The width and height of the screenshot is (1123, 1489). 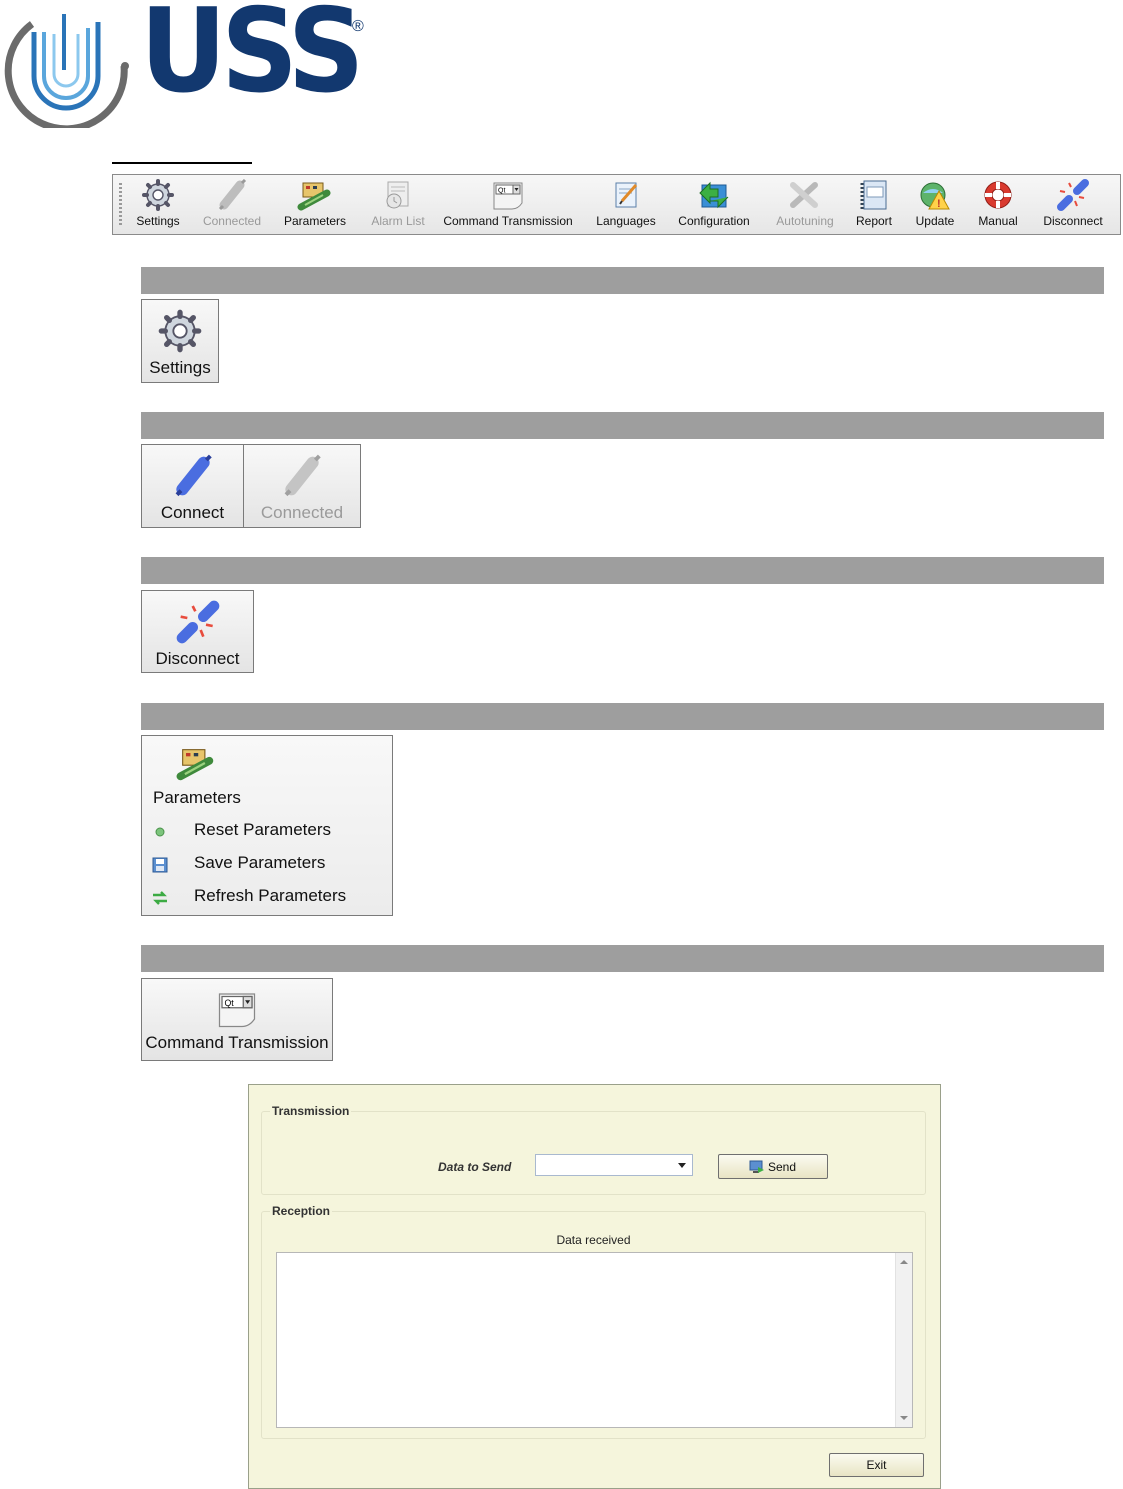 What do you see at coordinates (594, 1340) in the screenshot?
I see `data-received-textarea` at bounding box center [594, 1340].